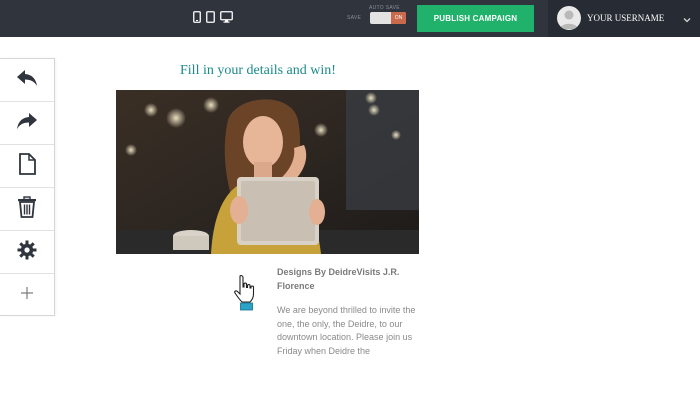 Image resolution: width=700 pixels, height=400 pixels. What do you see at coordinates (398, 18) in the screenshot?
I see `autosave-state: ON` at bounding box center [398, 18].